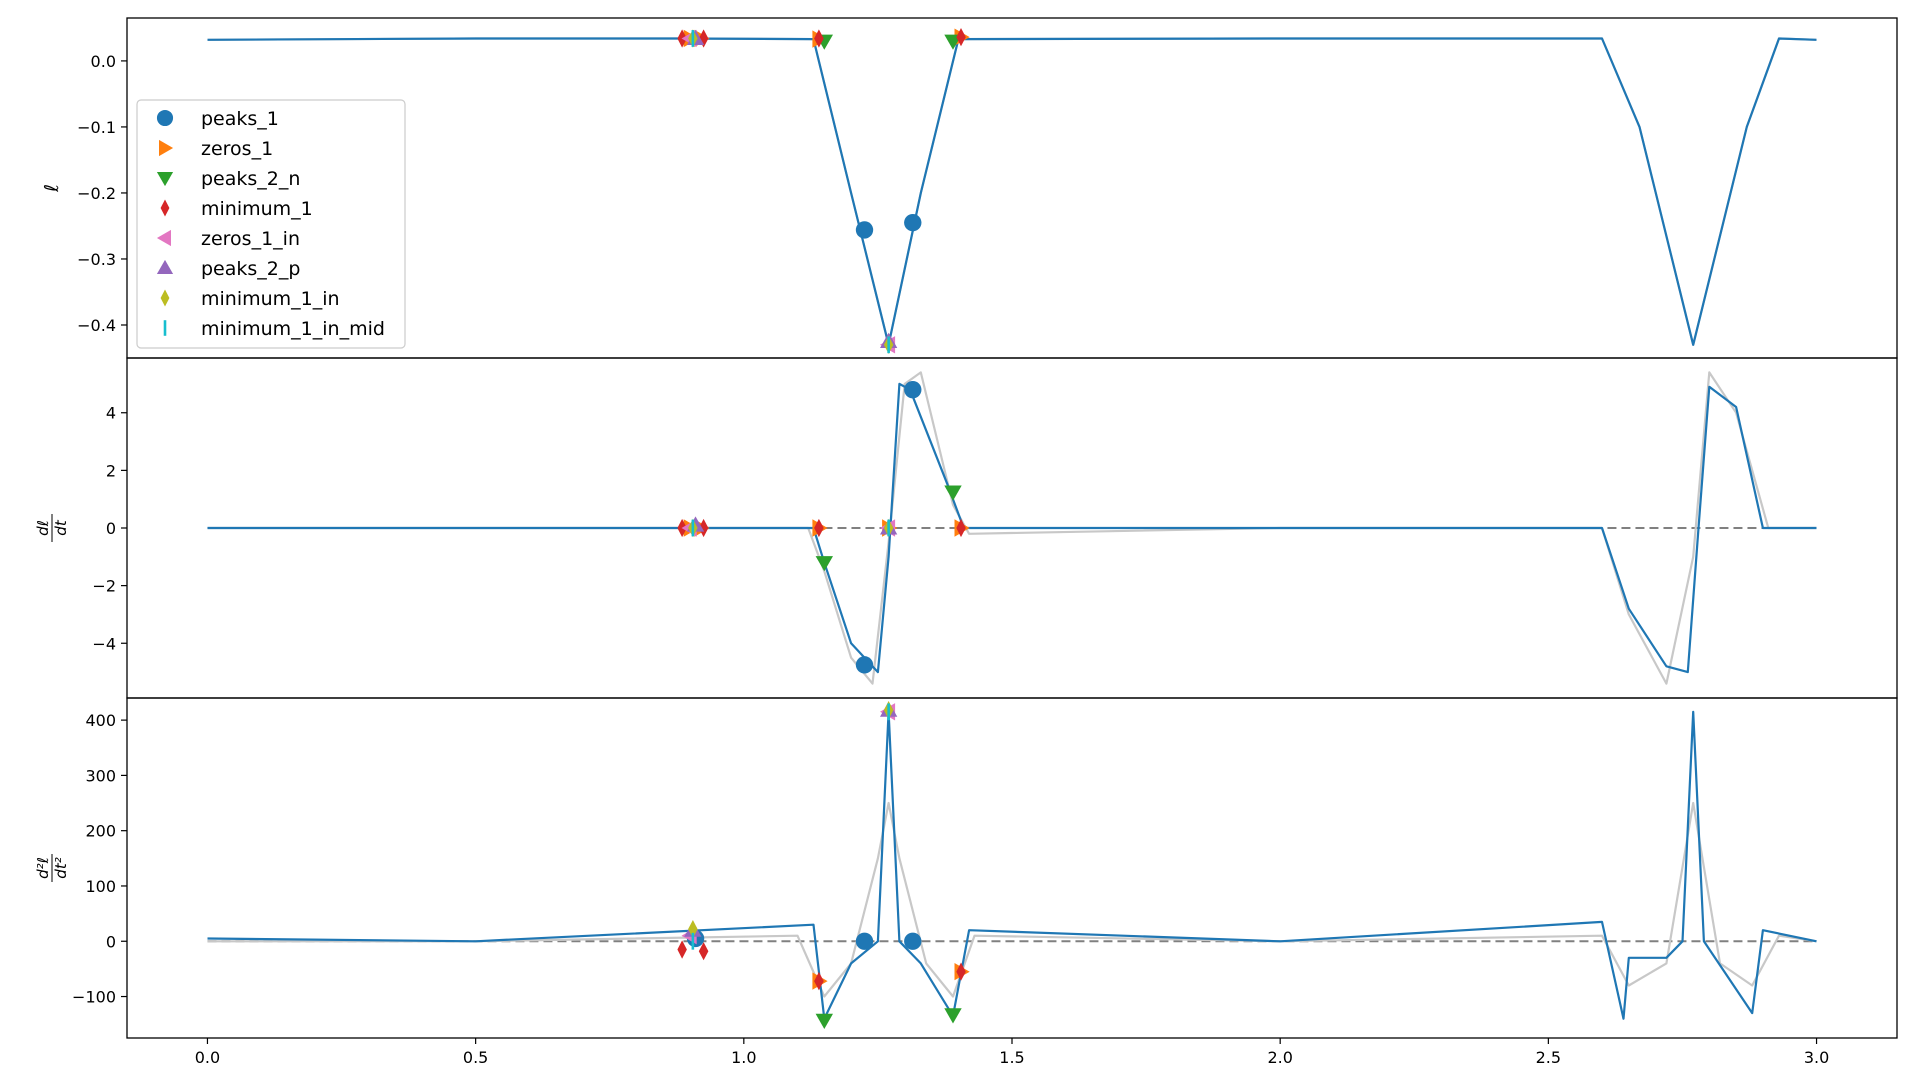 The height and width of the screenshot is (1084, 1920). What do you see at coordinates (96, 325) in the screenshot?
I see `y-tick-label: −0.4` at bounding box center [96, 325].